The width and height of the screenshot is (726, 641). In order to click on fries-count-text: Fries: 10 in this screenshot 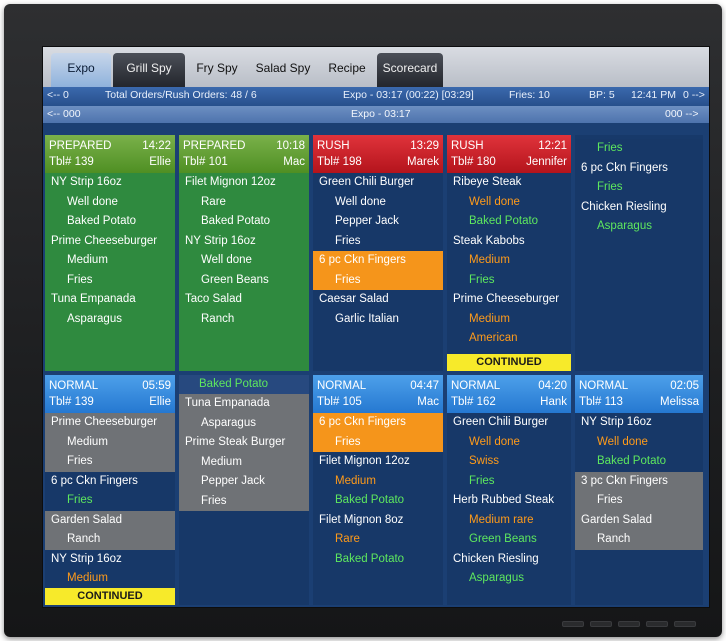, I will do `click(529, 95)`.